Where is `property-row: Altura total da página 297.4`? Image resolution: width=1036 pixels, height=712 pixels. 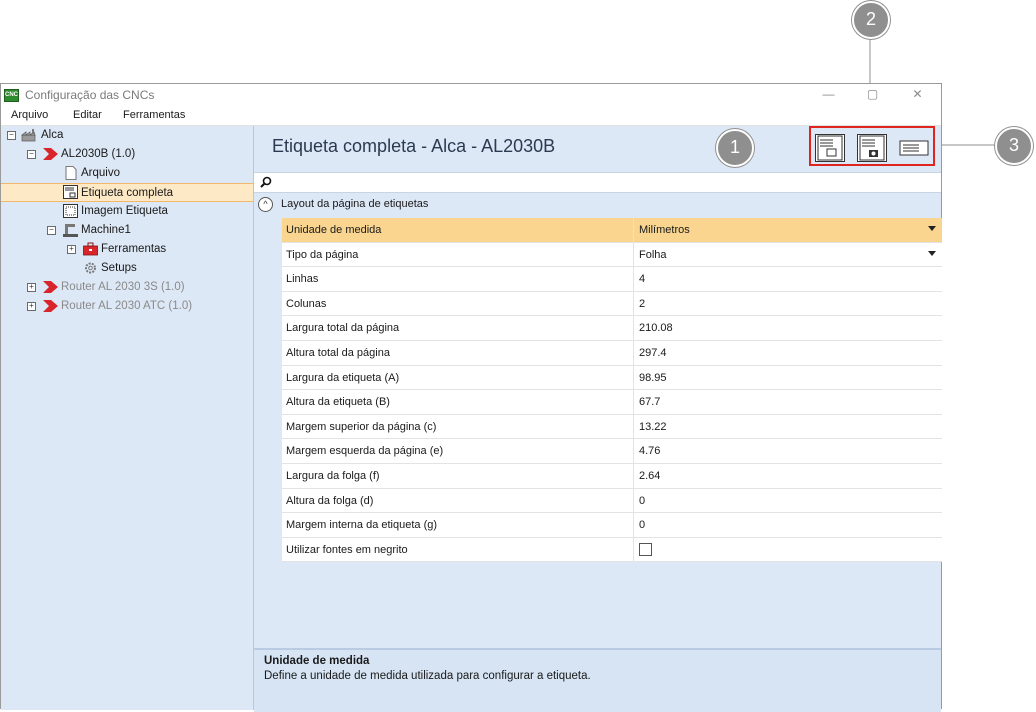 property-row: Altura total da página 297.4 is located at coordinates (612, 353).